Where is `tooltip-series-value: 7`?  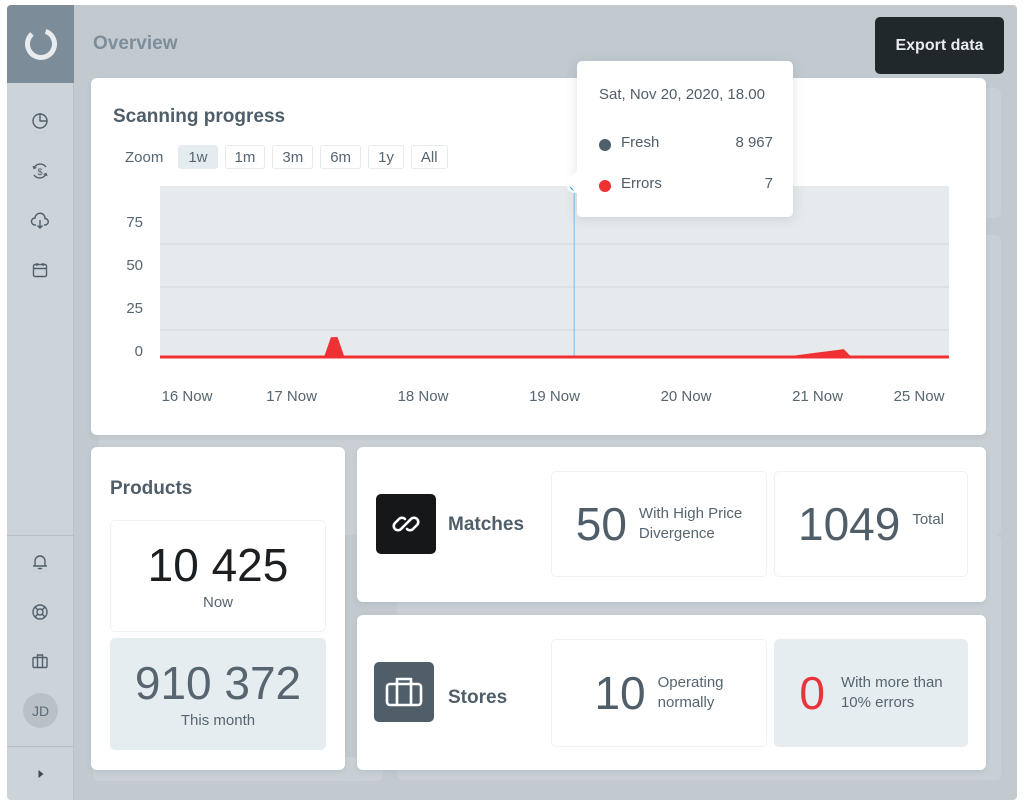
tooltip-series-value: 7 is located at coordinates (768, 183).